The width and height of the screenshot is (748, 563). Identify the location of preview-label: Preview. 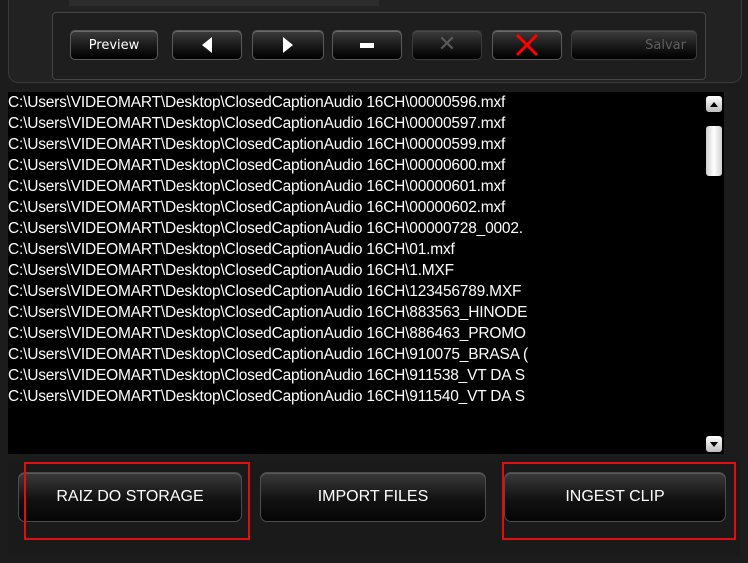
(114, 45).